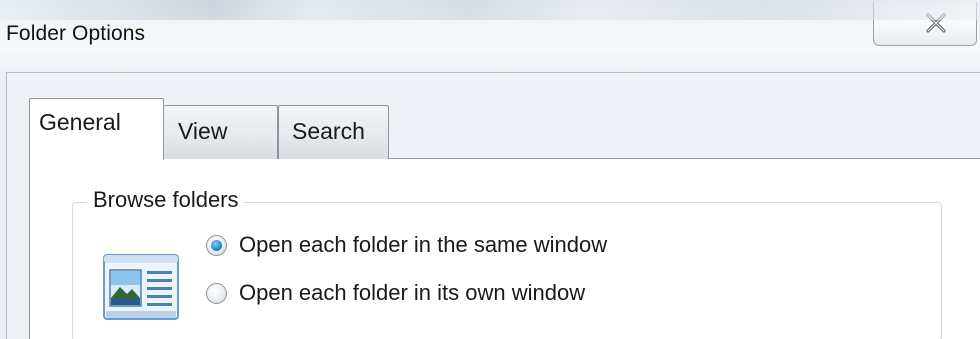 The image size is (980, 339). I want to click on tab-view-label: View, so click(203, 131).